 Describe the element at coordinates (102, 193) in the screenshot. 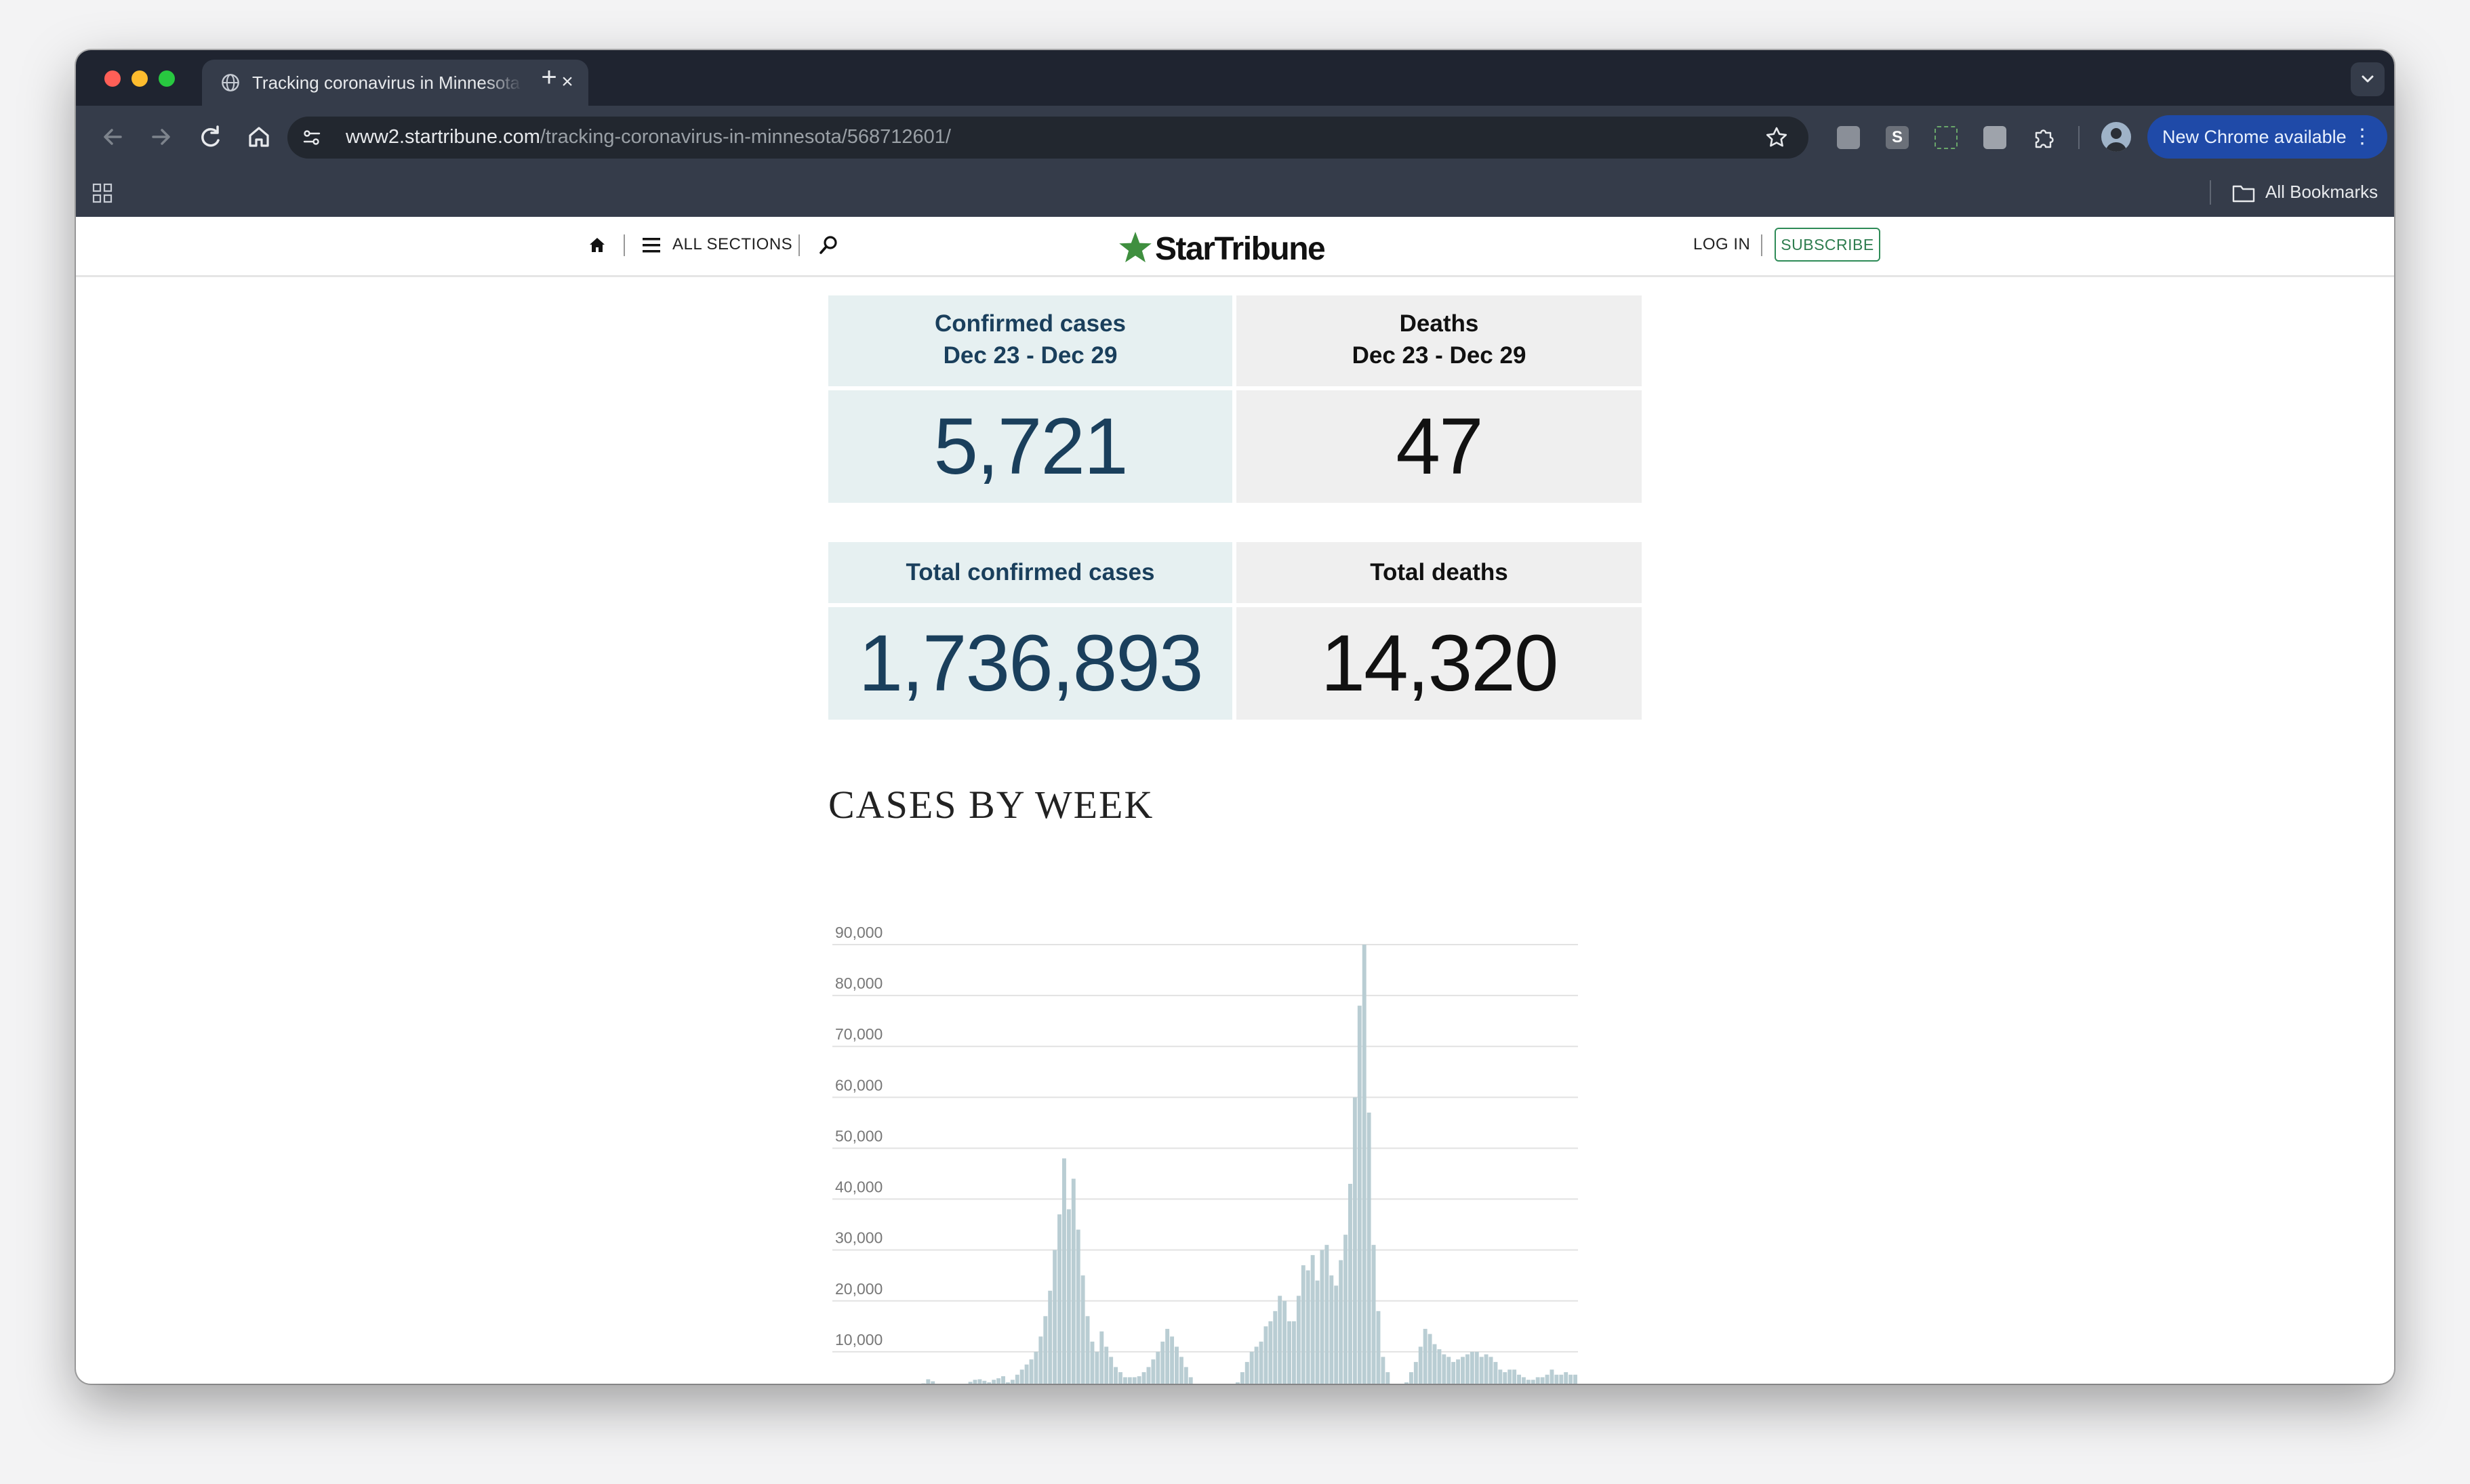

I see `apps-grid-icon` at that location.